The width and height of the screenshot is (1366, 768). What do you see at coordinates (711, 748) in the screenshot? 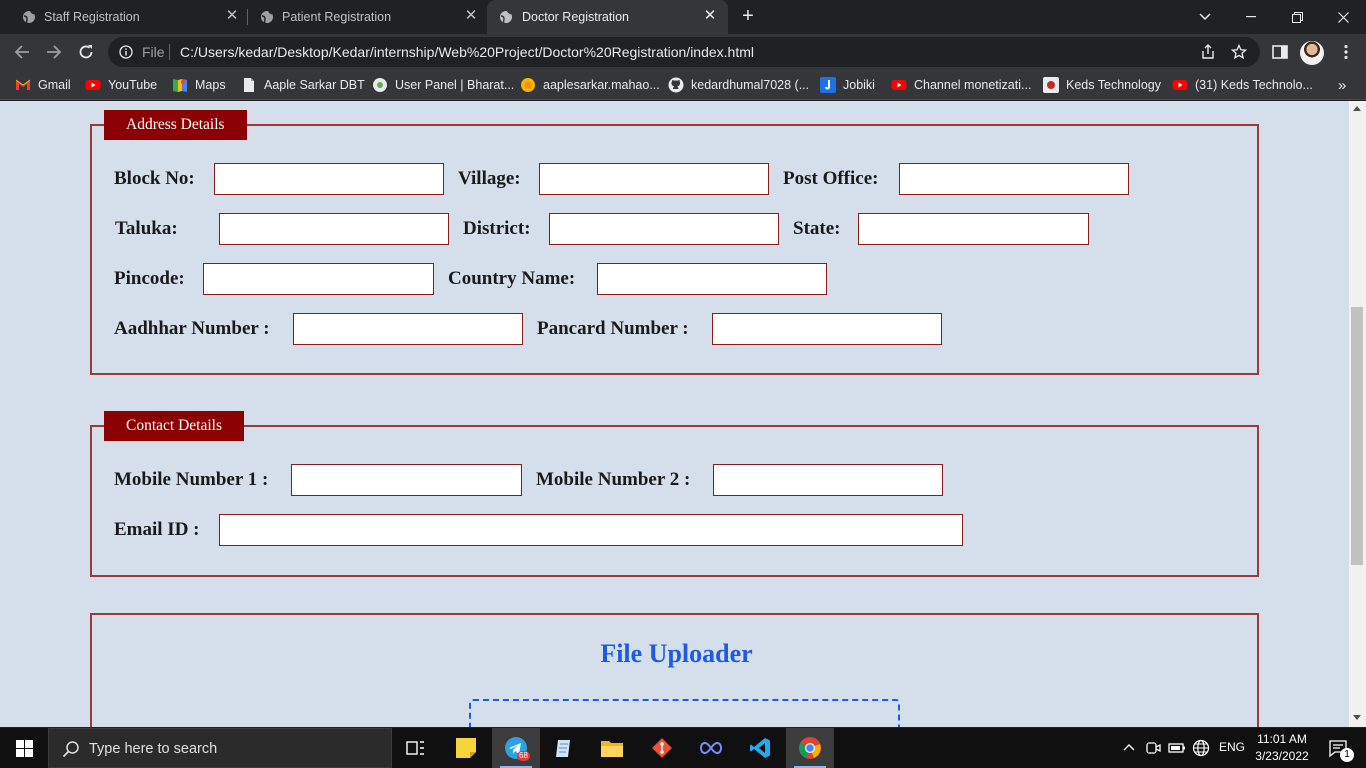
I see `infinity-app` at bounding box center [711, 748].